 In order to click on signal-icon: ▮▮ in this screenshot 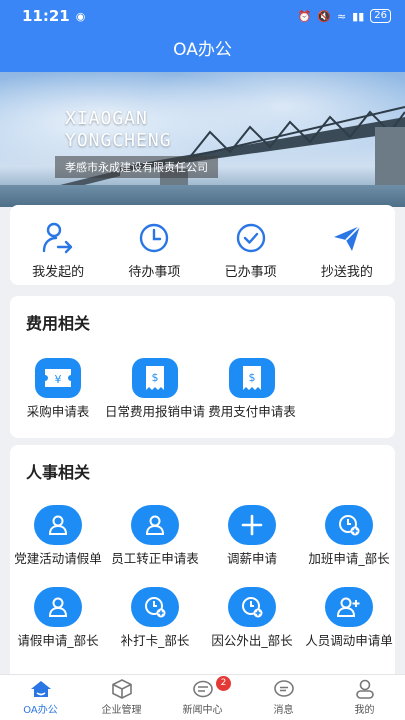, I will do `click(358, 16)`.